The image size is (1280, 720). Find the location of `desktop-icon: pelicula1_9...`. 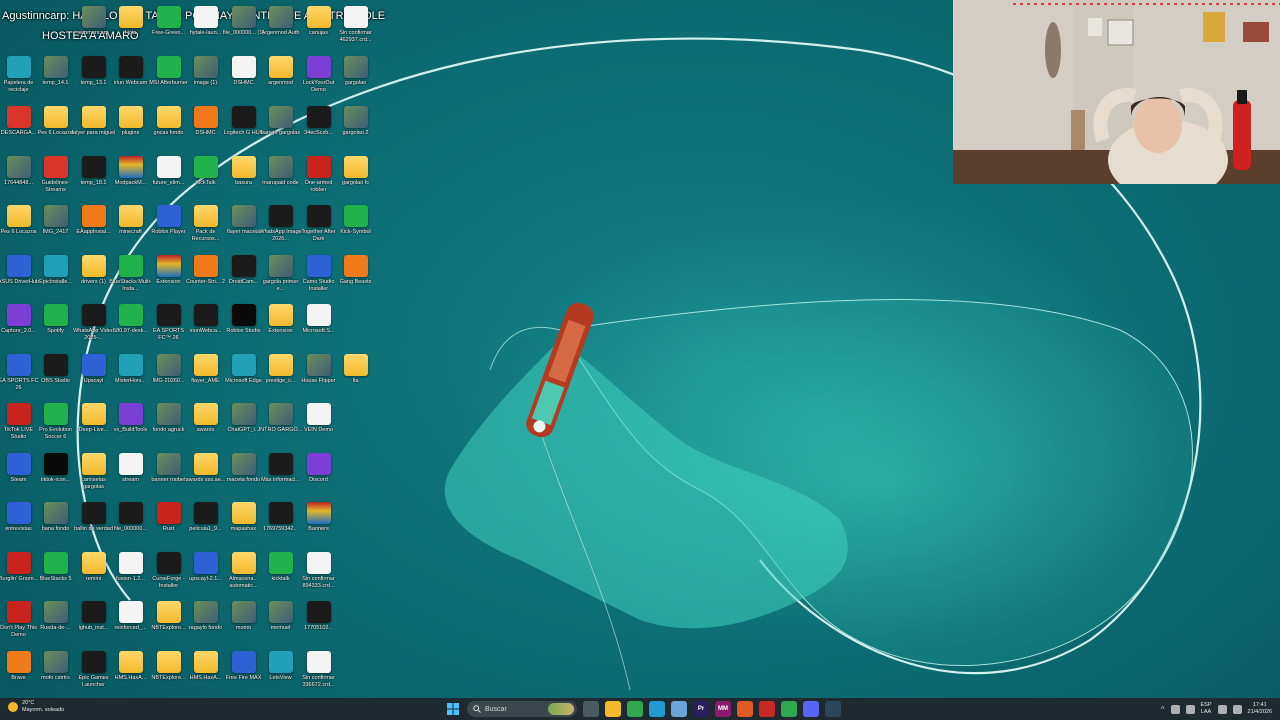

desktop-icon: pelicula1_9... is located at coordinates (205, 521).